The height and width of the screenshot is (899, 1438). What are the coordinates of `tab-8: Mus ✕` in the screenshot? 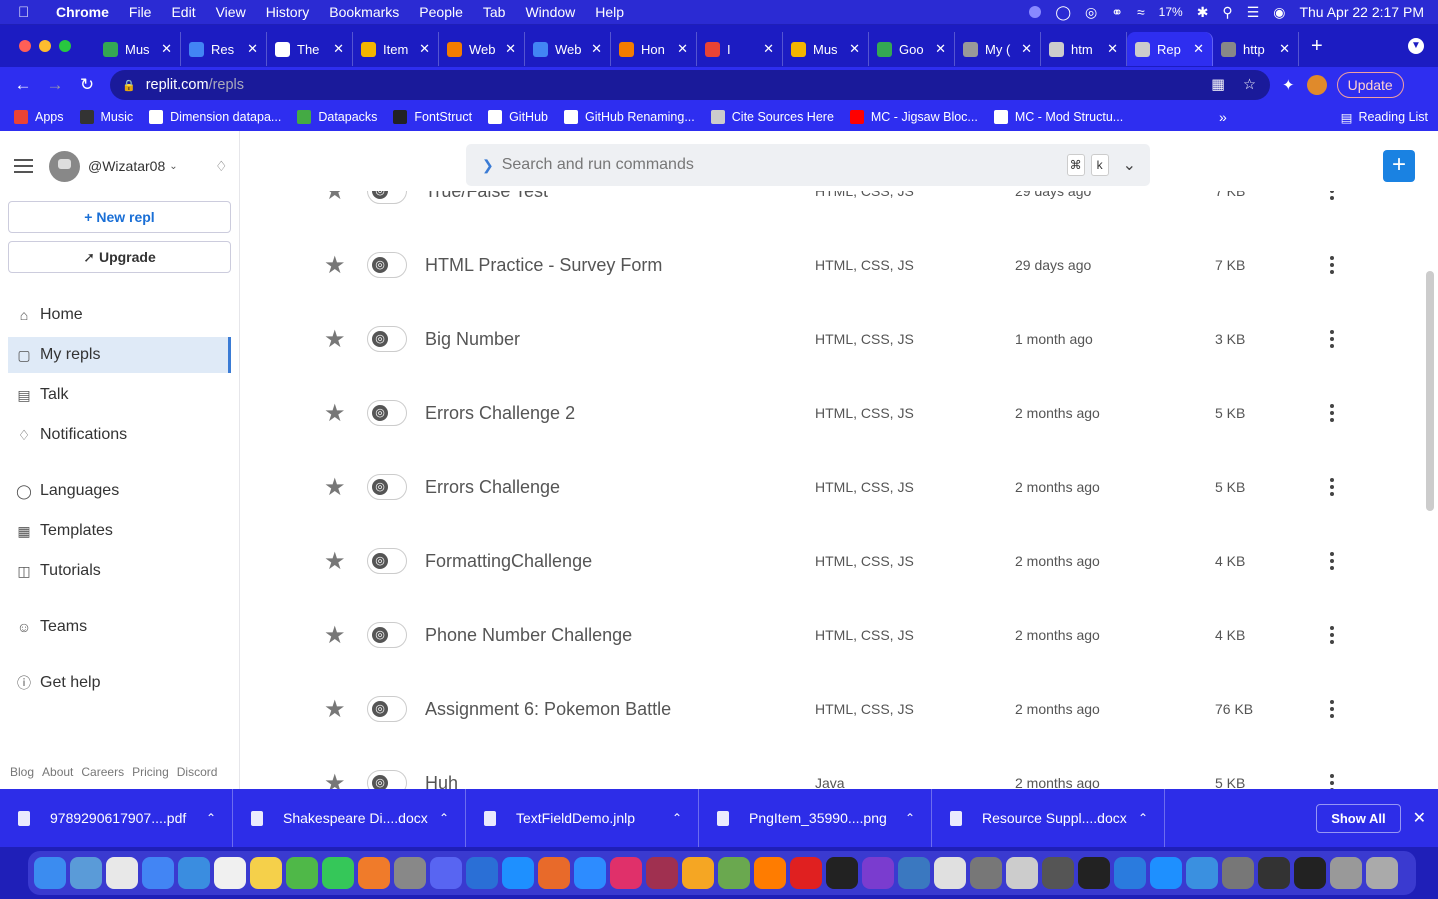 It's located at (826, 49).